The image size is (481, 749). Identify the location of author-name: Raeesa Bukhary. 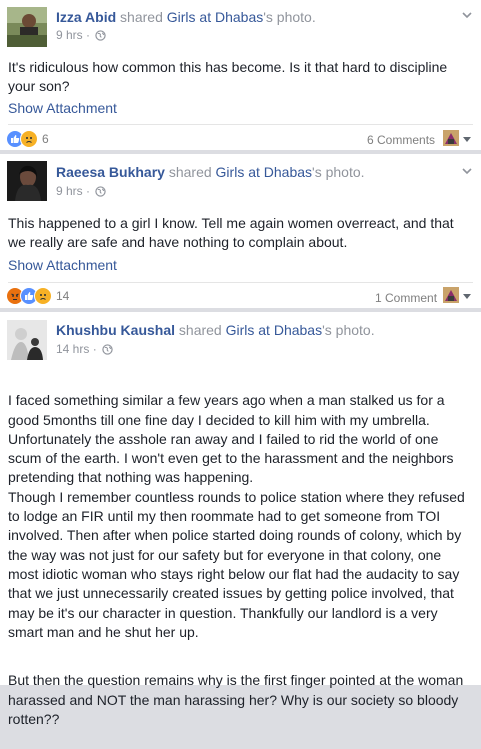
(110, 172).